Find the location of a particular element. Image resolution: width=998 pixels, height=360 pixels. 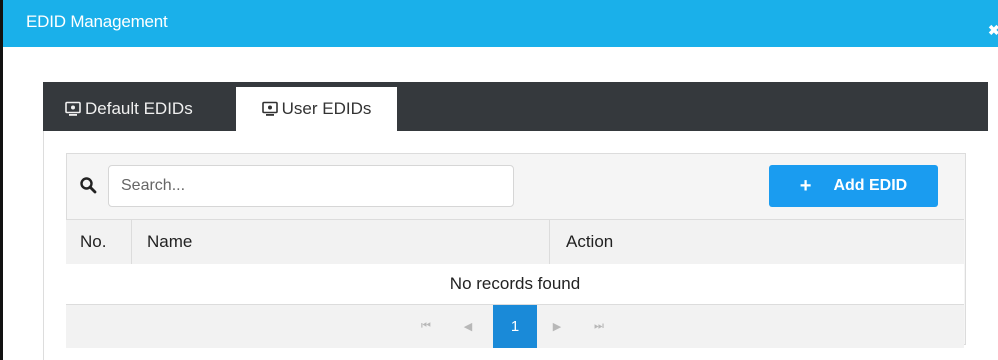

plus-icon: + is located at coordinates (805, 186).